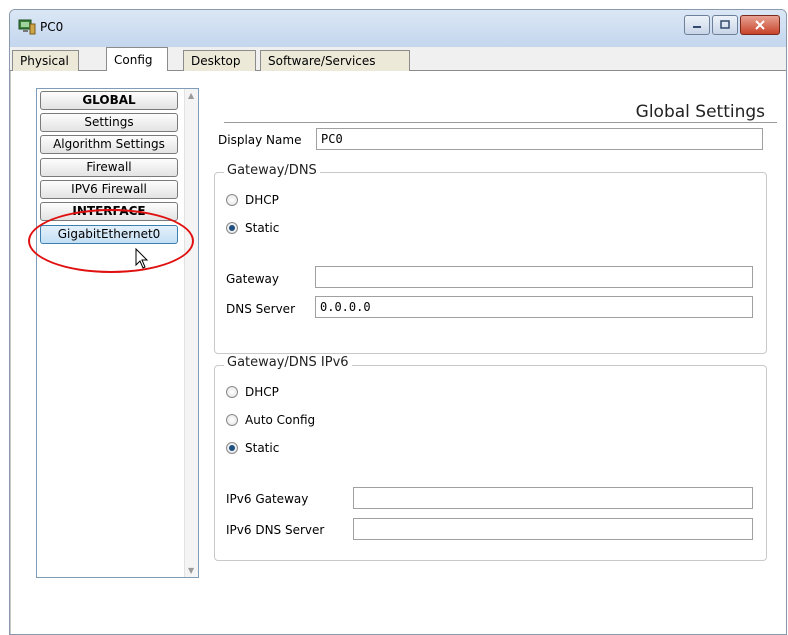 The image size is (788, 635). Describe the element at coordinates (275, 530) in the screenshot. I see `ipv6-dns-server-label: IPv6 DNS Server` at that location.